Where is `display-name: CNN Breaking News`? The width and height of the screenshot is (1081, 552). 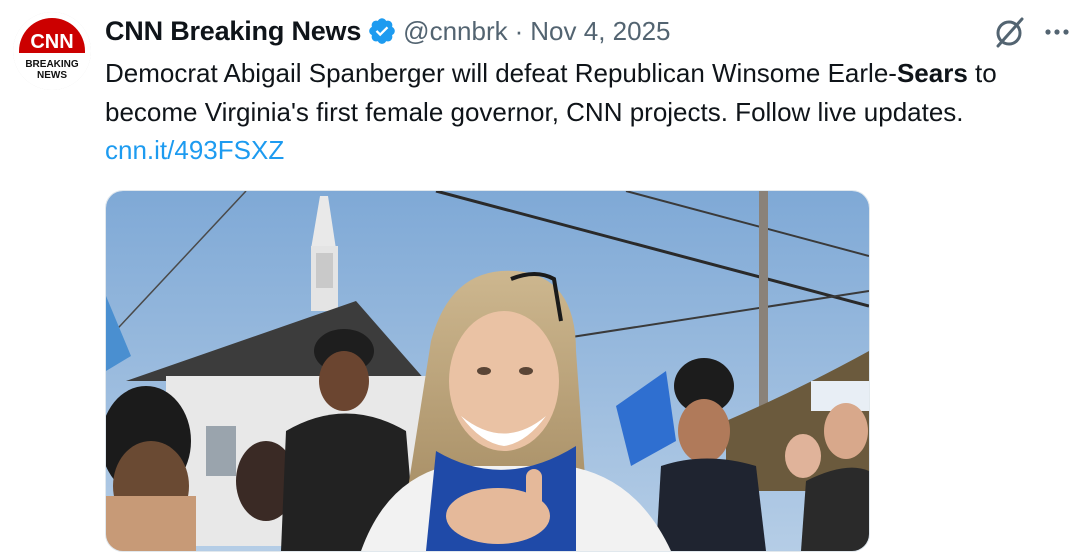
display-name: CNN Breaking News is located at coordinates (233, 31).